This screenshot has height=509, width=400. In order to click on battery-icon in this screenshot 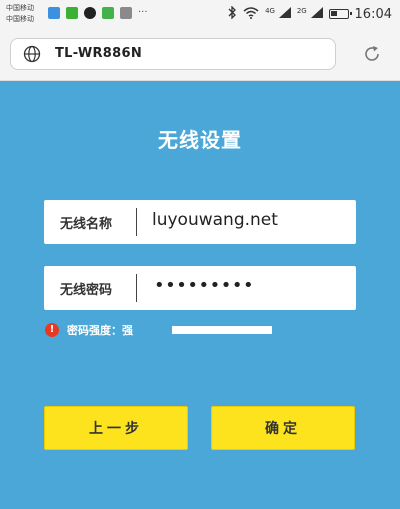, I will do `click(340, 14)`.